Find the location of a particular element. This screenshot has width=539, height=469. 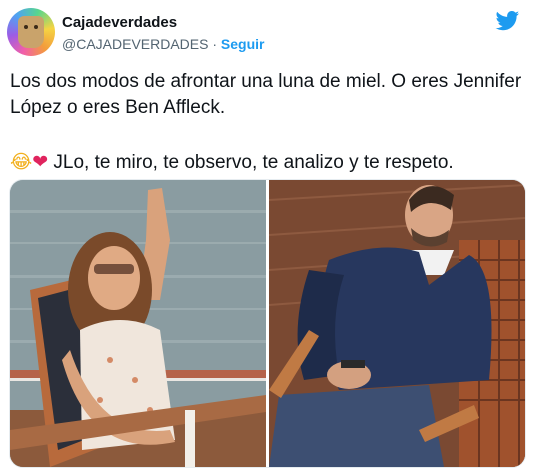

laughing-crying-emoji-icon: 😂 is located at coordinates (21, 162).